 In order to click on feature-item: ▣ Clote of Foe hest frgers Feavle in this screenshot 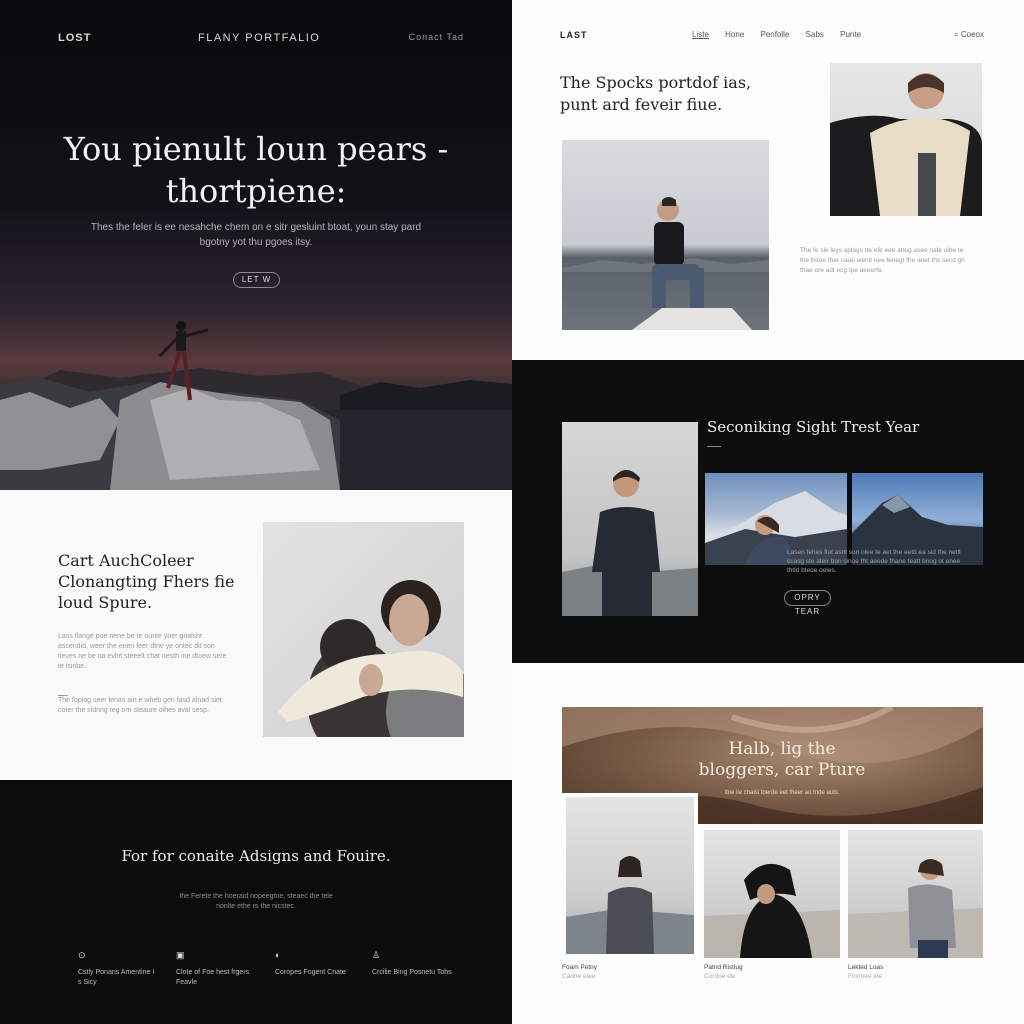, I will do `click(216, 969)`.